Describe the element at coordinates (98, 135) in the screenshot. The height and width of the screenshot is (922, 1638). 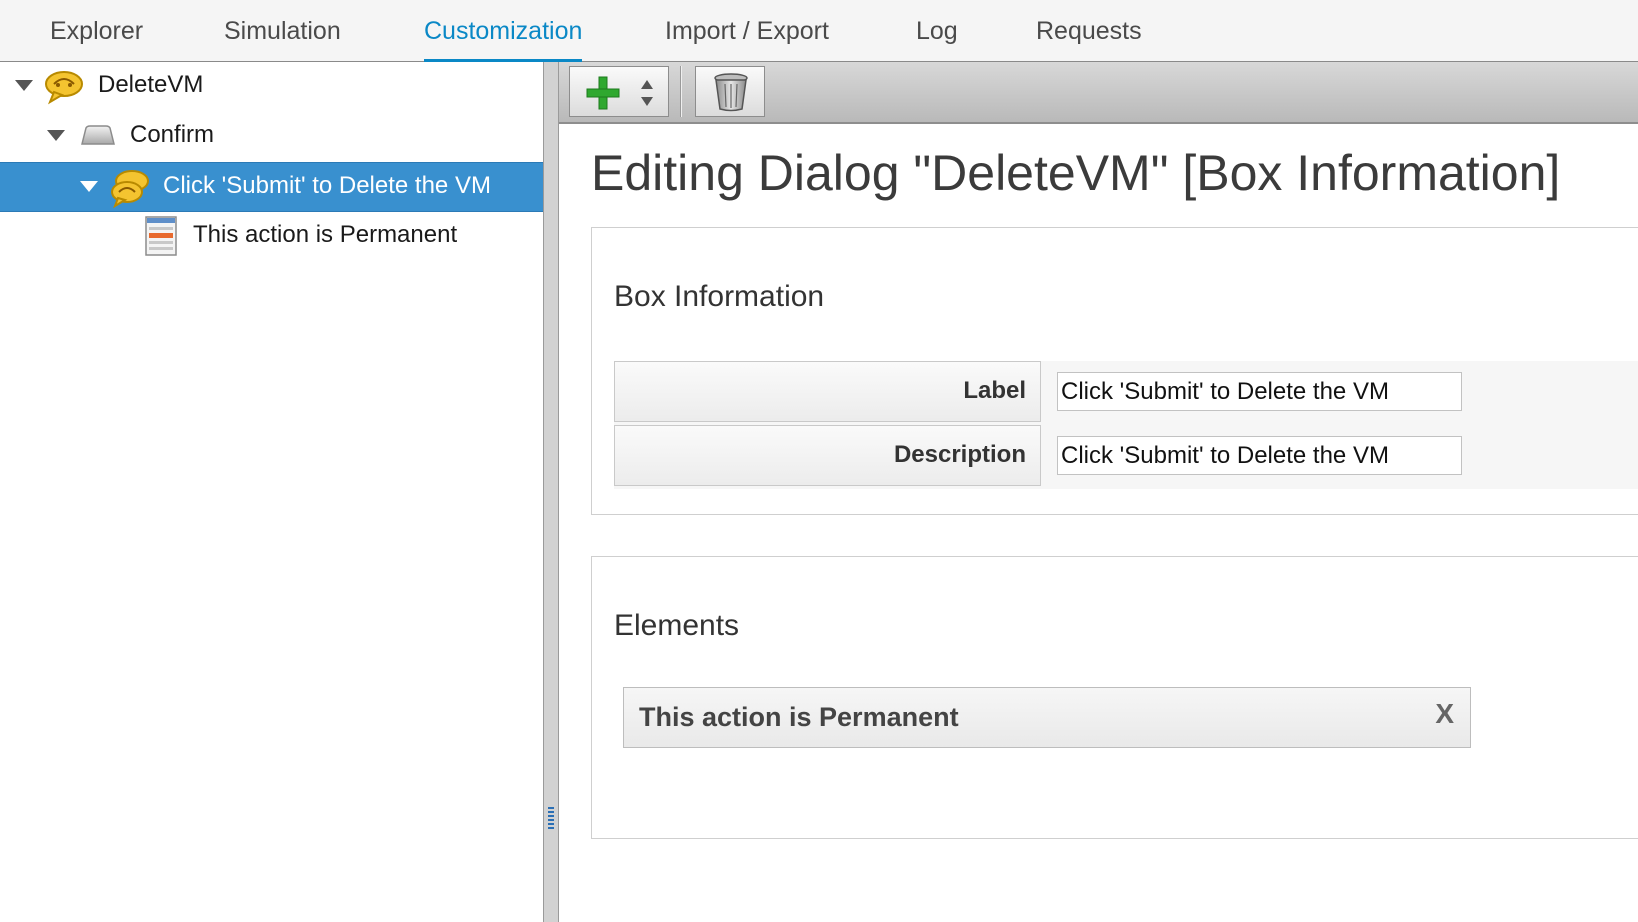
I see `tab-icon` at that location.